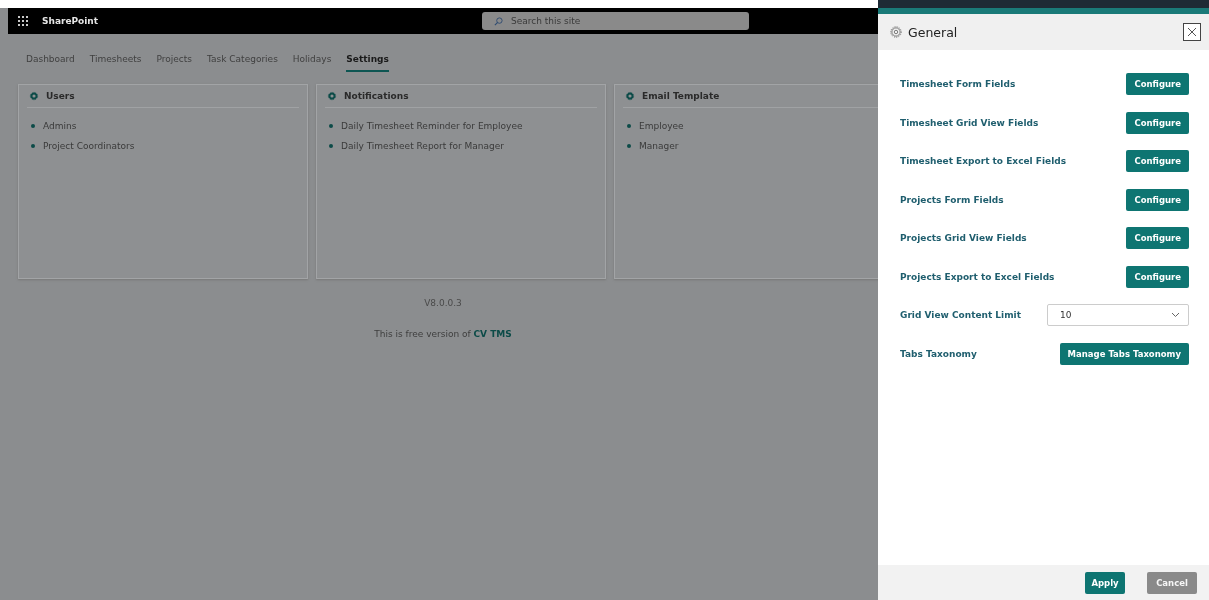 The height and width of the screenshot is (600, 1209). I want to click on search-field: Search this site, so click(615, 21).